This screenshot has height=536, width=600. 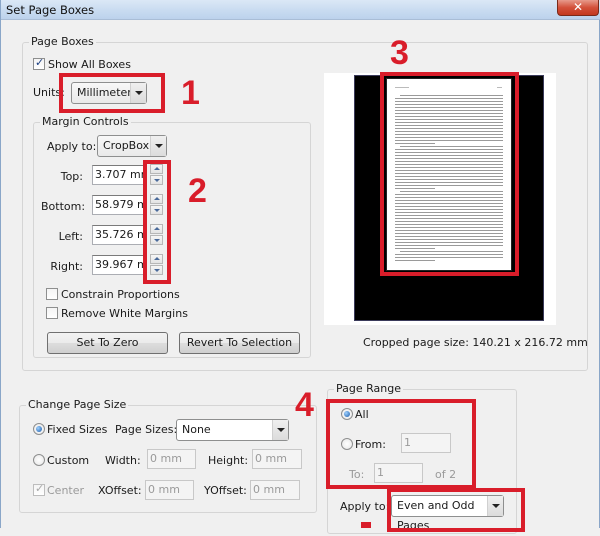 What do you see at coordinates (39, 429) in the screenshot?
I see `fixed-sizes-radio` at bounding box center [39, 429].